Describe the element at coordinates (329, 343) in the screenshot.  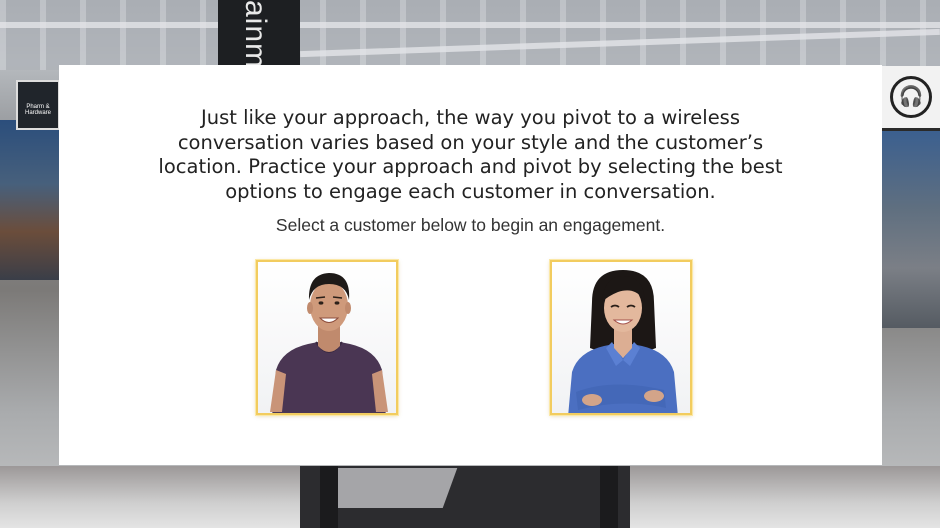
I see `young-man-portrait` at that location.